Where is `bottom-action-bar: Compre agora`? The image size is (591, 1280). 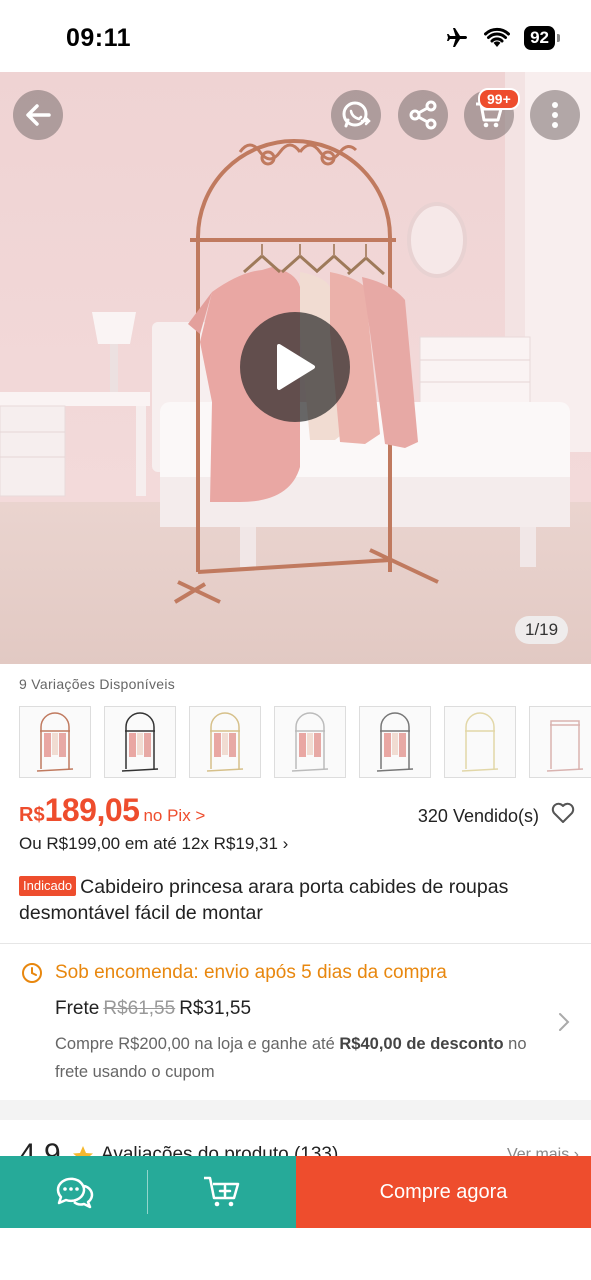
bottom-action-bar: Compre agora is located at coordinates (295, 1192).